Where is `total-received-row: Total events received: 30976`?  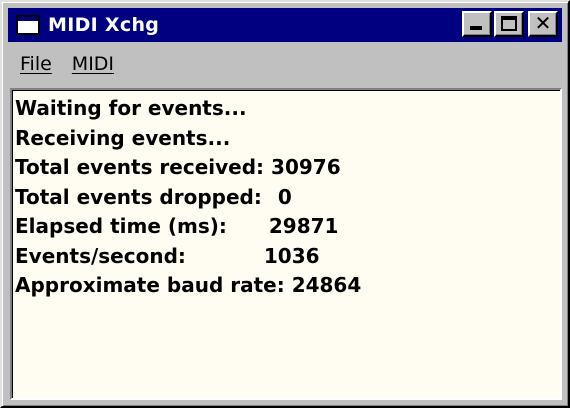
total-received-row: Total events received: 30976 is located at coordinates (287, 168).